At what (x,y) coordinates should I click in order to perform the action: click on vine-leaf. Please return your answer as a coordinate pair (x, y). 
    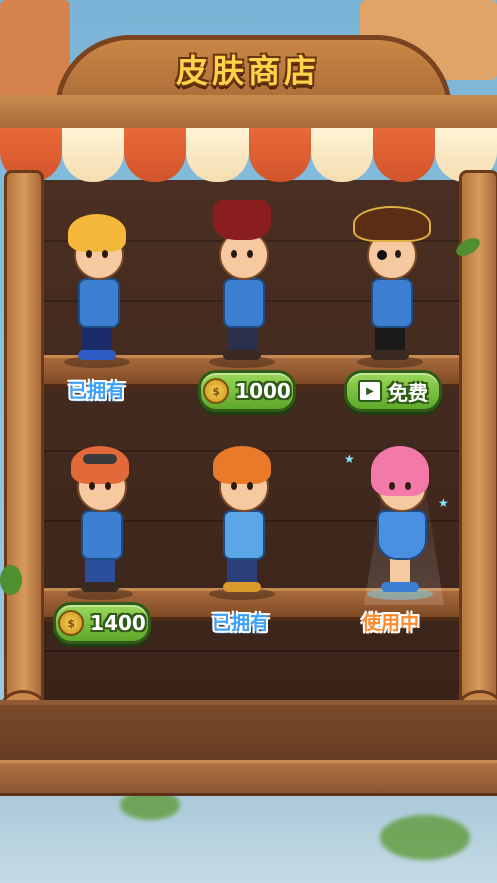
    Looking at the image, I should click on (11, 580).